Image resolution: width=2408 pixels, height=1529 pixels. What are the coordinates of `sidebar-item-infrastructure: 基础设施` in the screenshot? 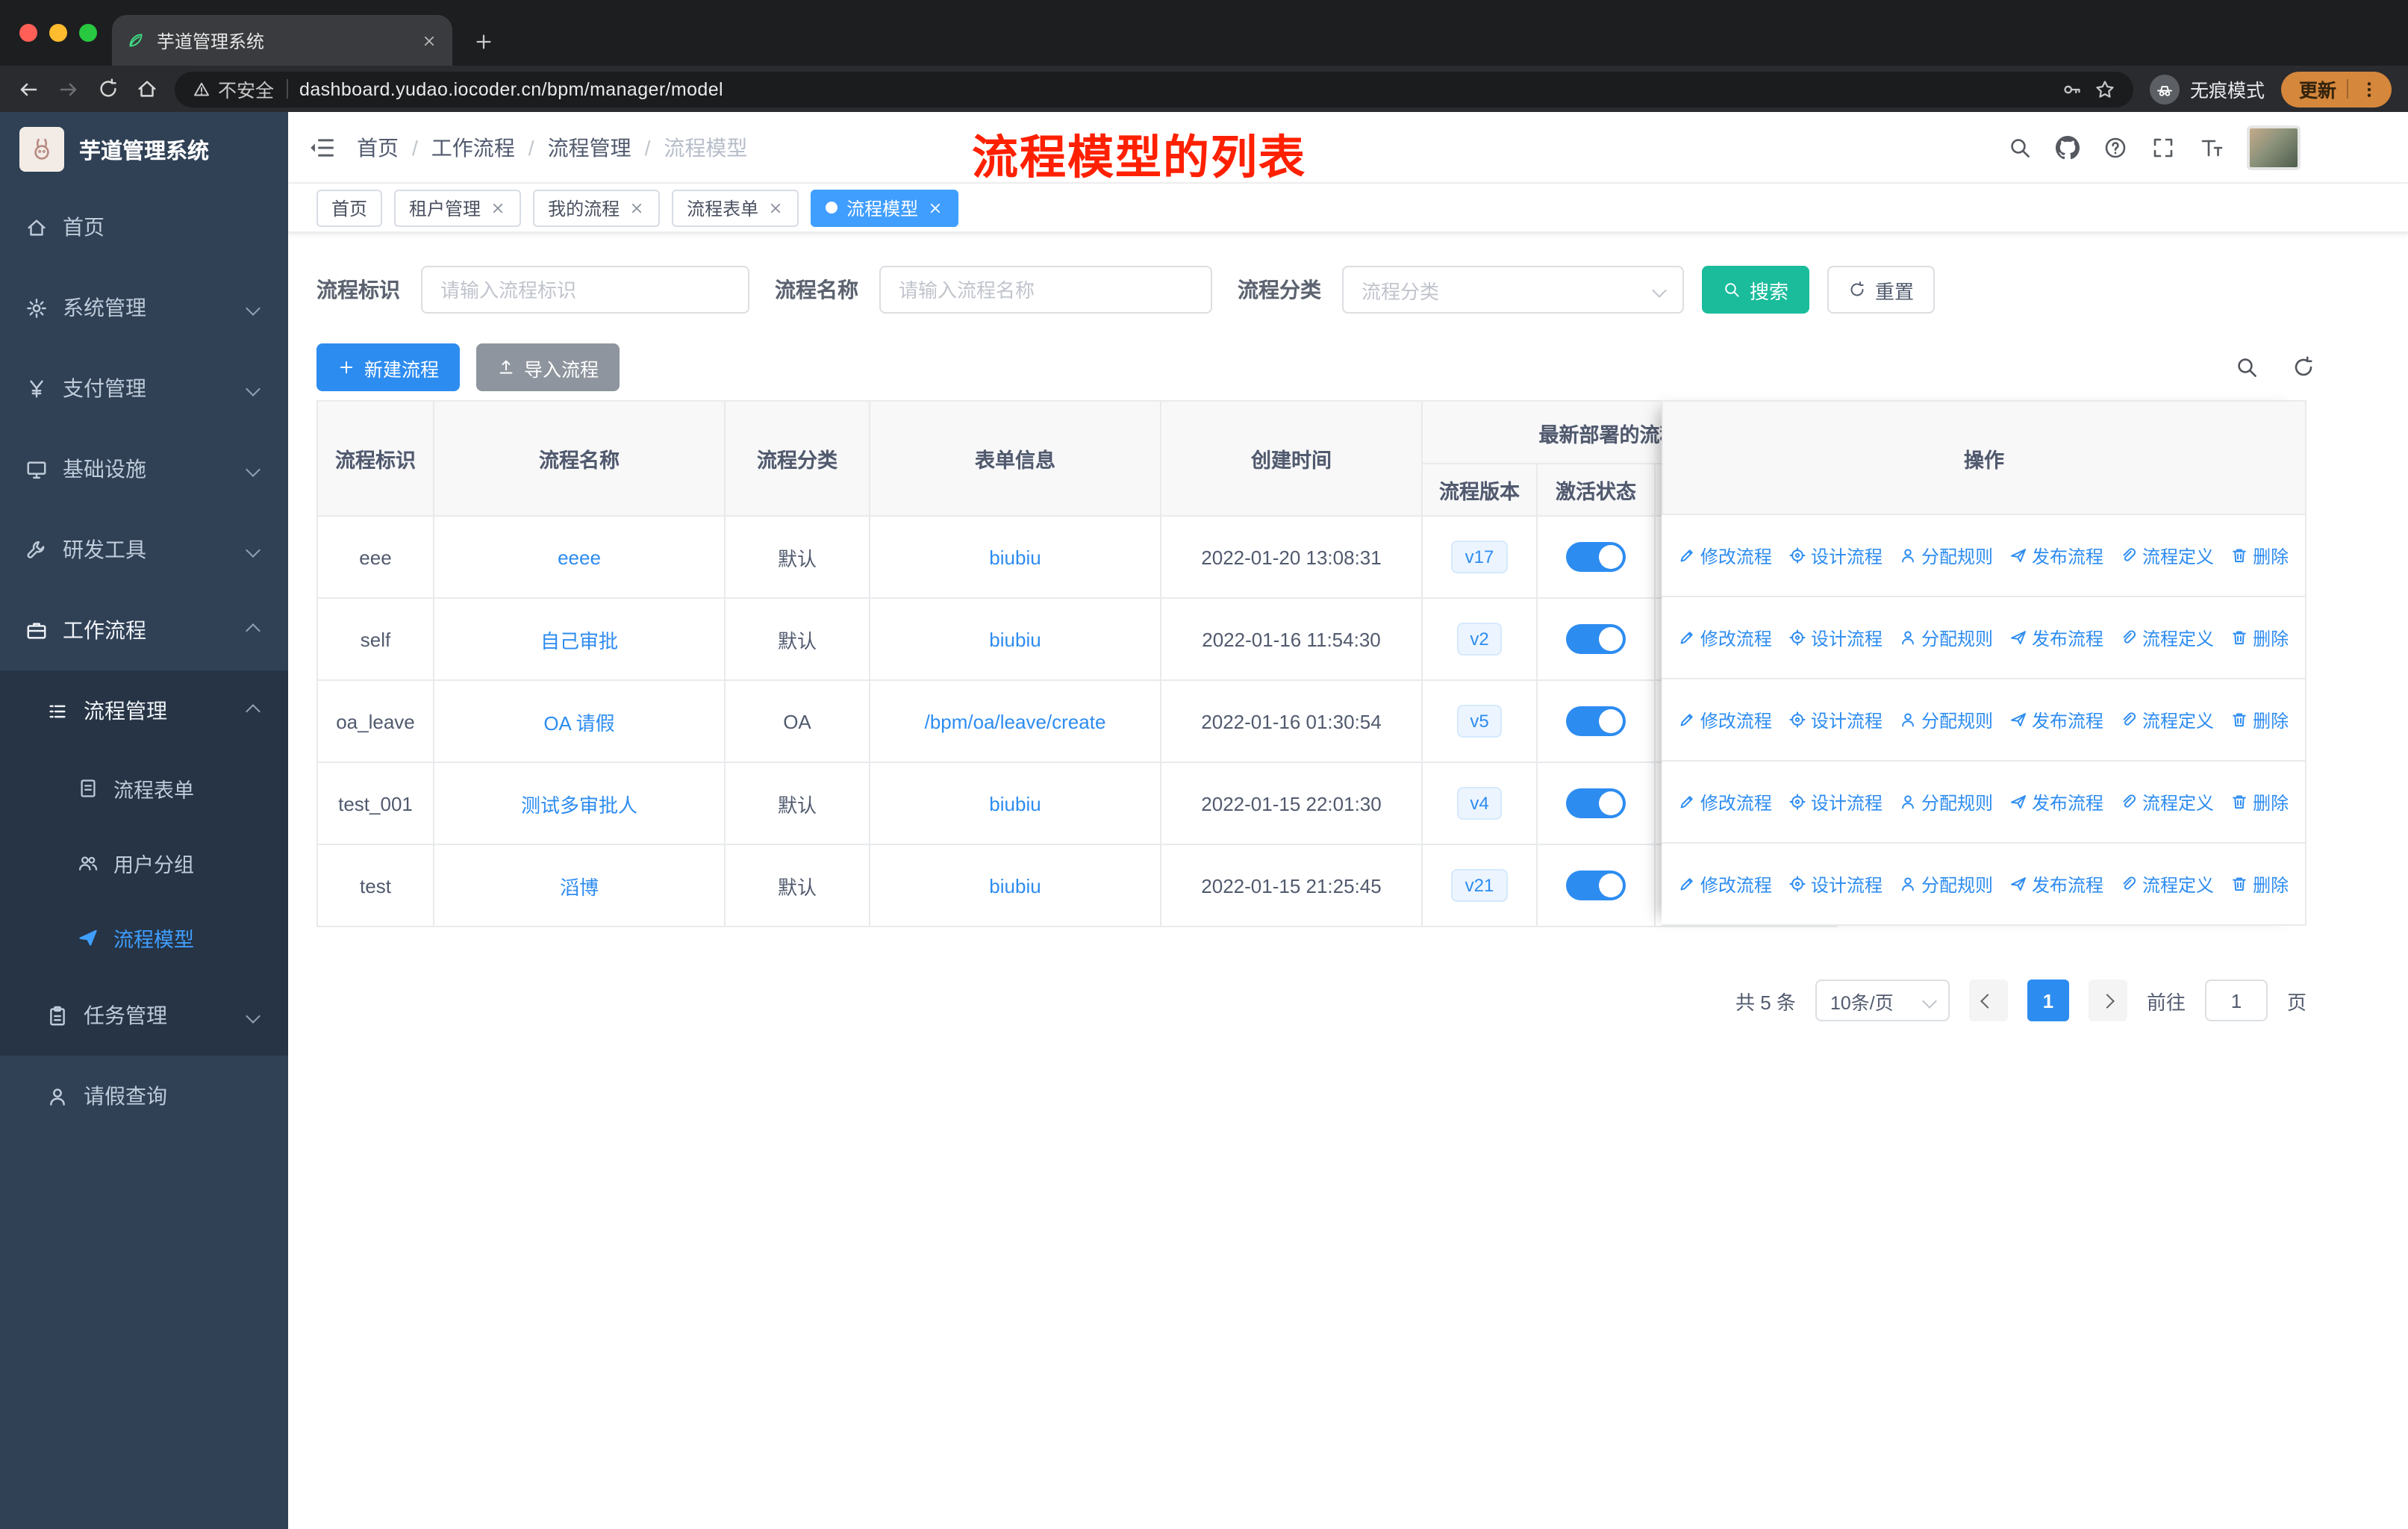 It's located at (144, 469).